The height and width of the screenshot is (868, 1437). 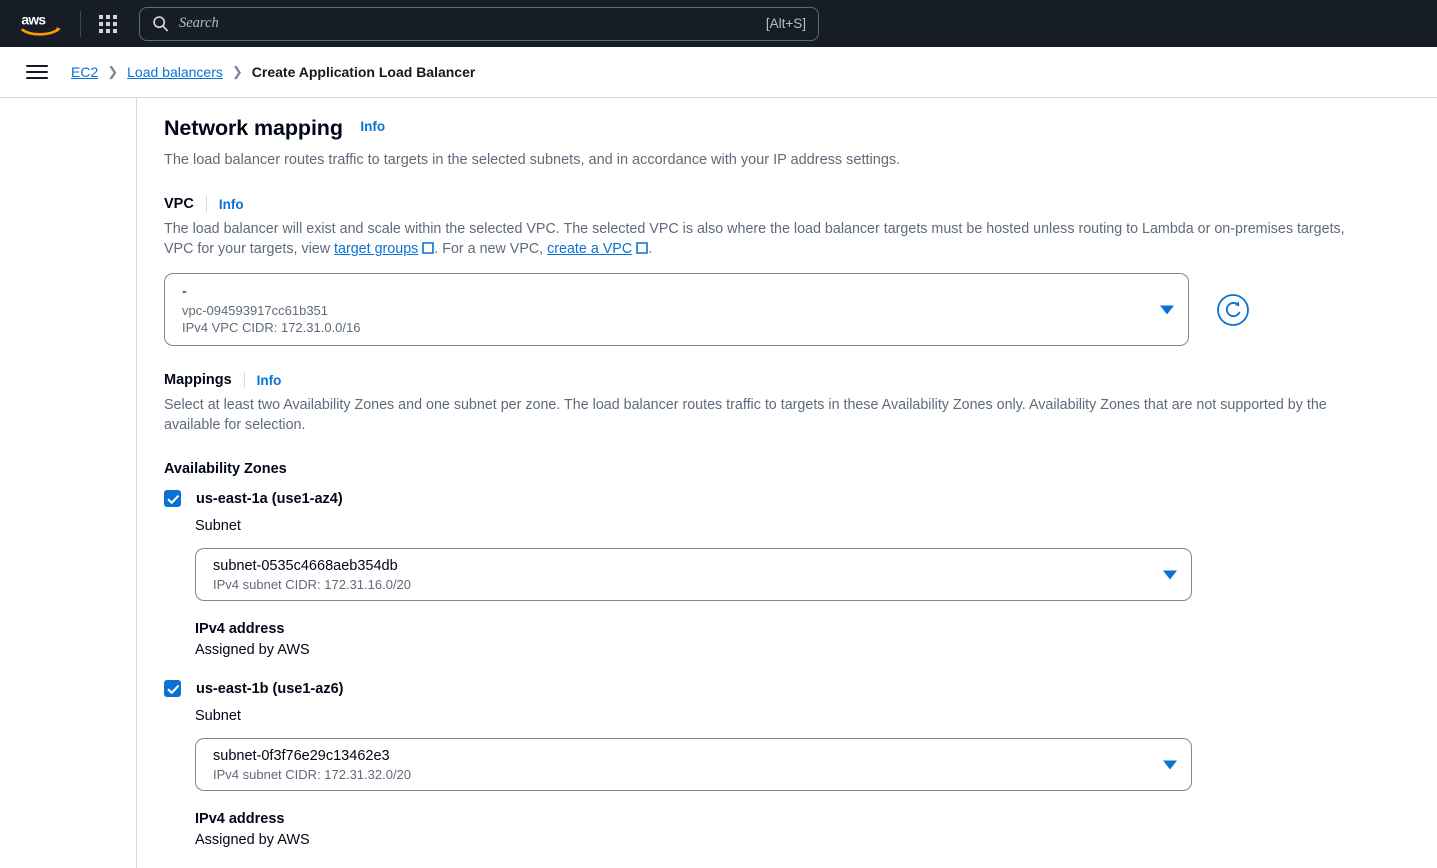 What do you see at coordinates (800, 498) in the screenshot?
I see `availability-zone-checkbox-row: us-east-1a (use1-az4)` at bounding box center [800, 498].